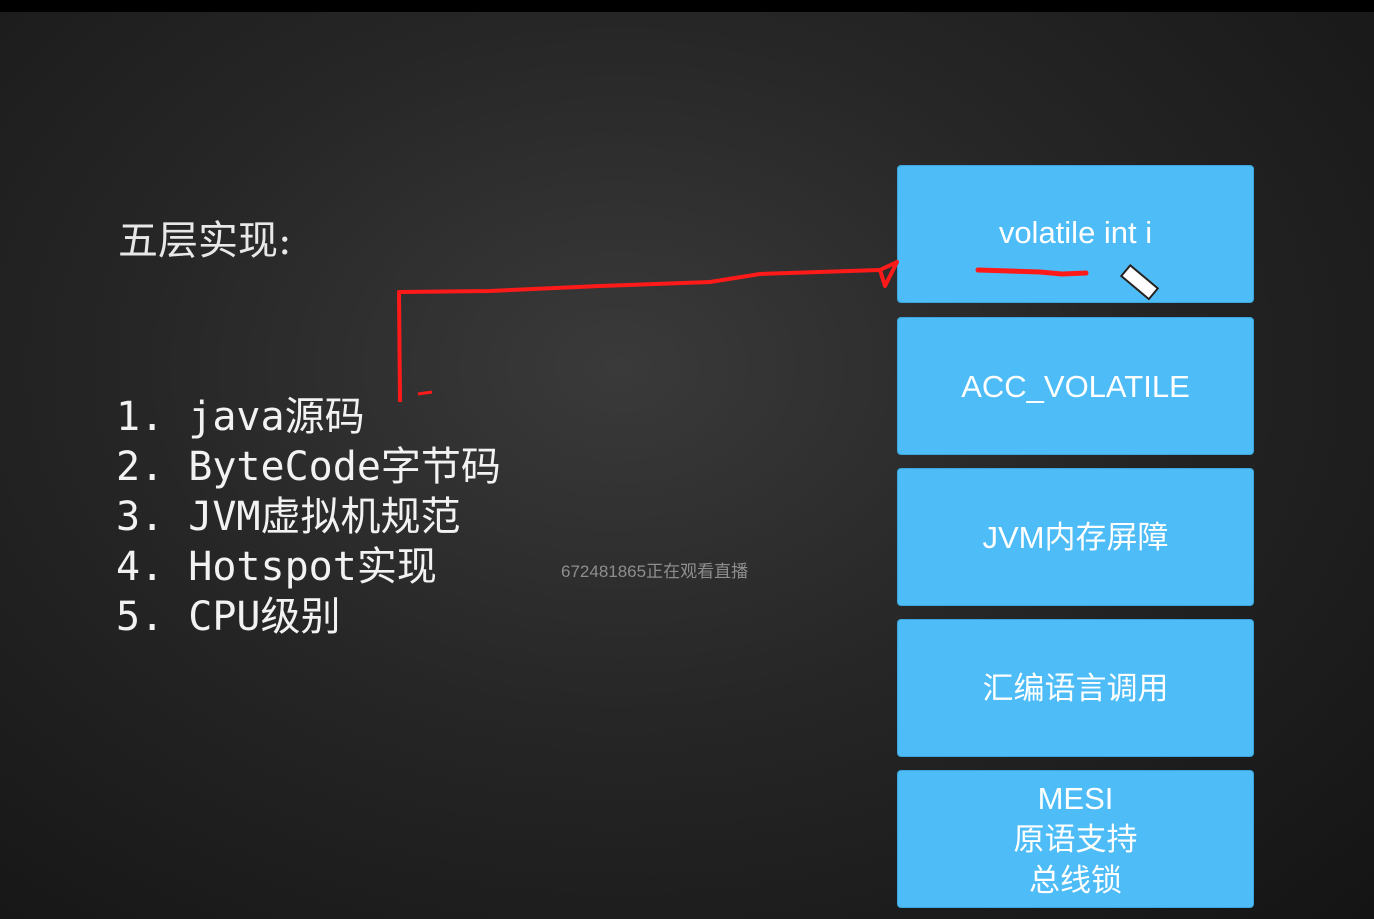 The height and width of the screenshot is (919, 1374). What do you see at coordinates (205, 241) in the screenshot?
I see `slide-title: 五层实现:` at bounding box center [205, 241].